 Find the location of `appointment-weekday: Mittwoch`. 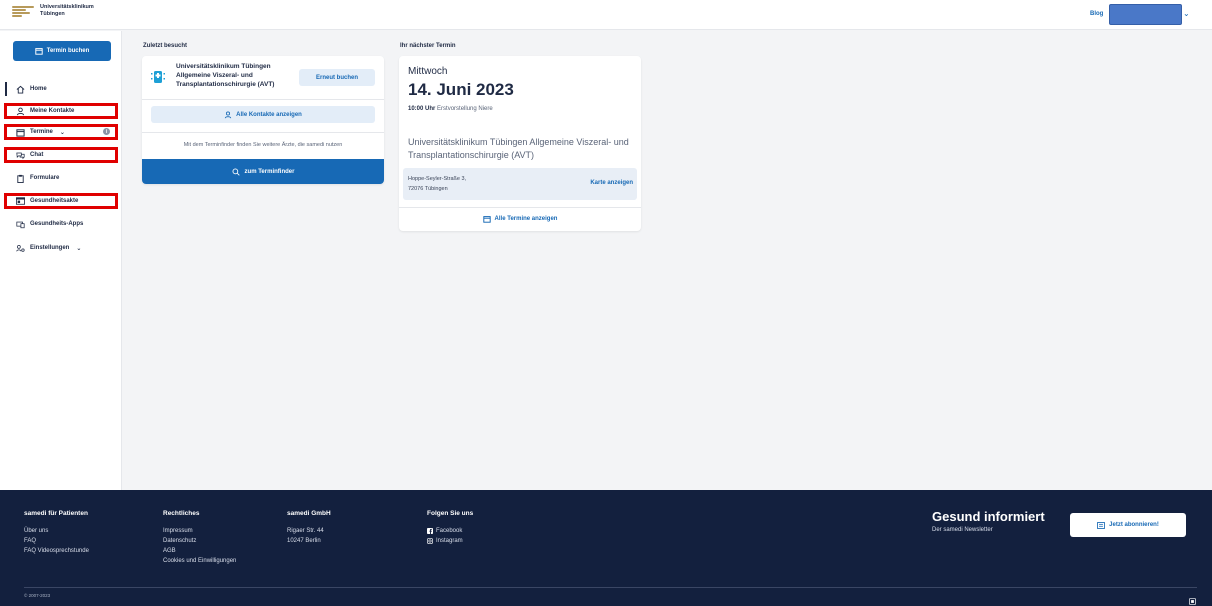

appointment-weekday: Mittwoch is located at coordinates (428, 71).